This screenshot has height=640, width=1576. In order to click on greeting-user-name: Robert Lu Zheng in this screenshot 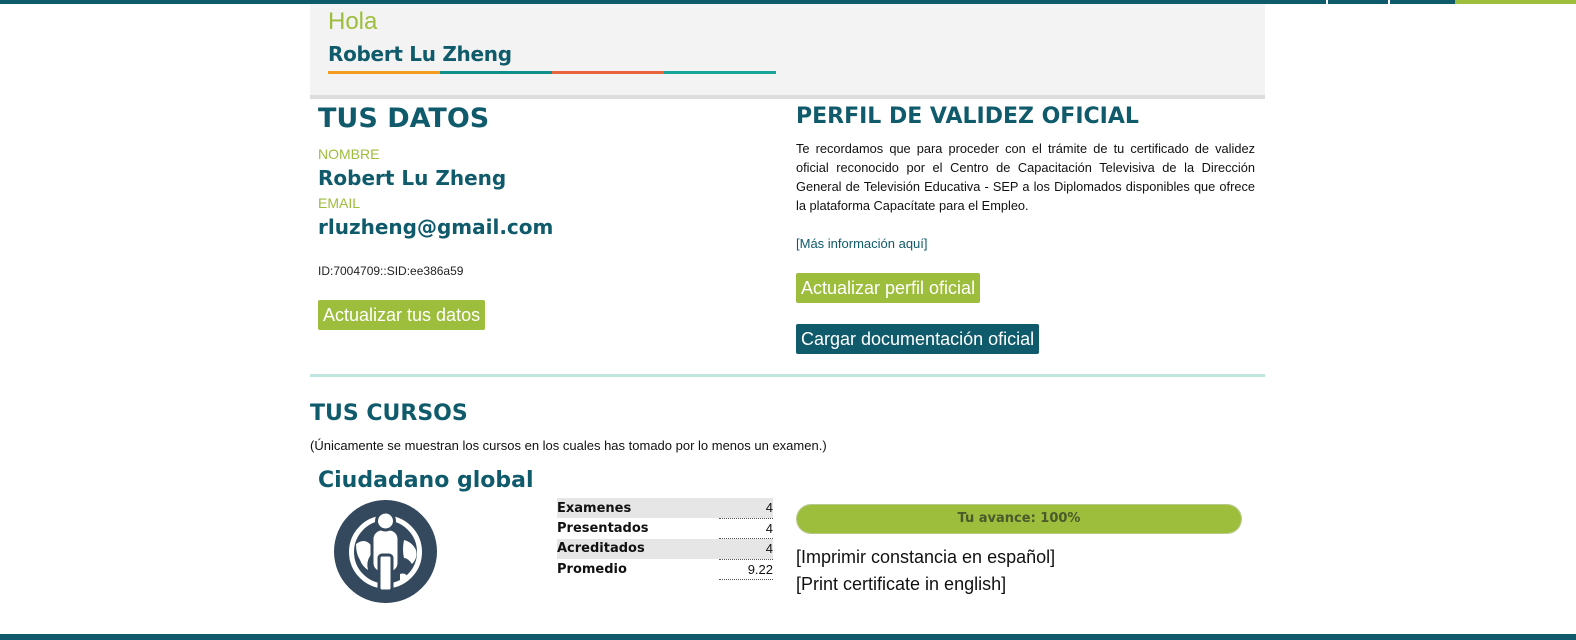, I will do `click(420, 54)`.